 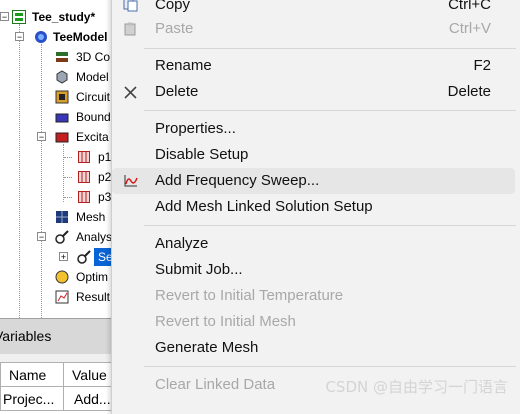 What do you see at coordinates (92, 137) in the screenshot?
I see `tree-label: Excita` at bounding box center [92, 137].